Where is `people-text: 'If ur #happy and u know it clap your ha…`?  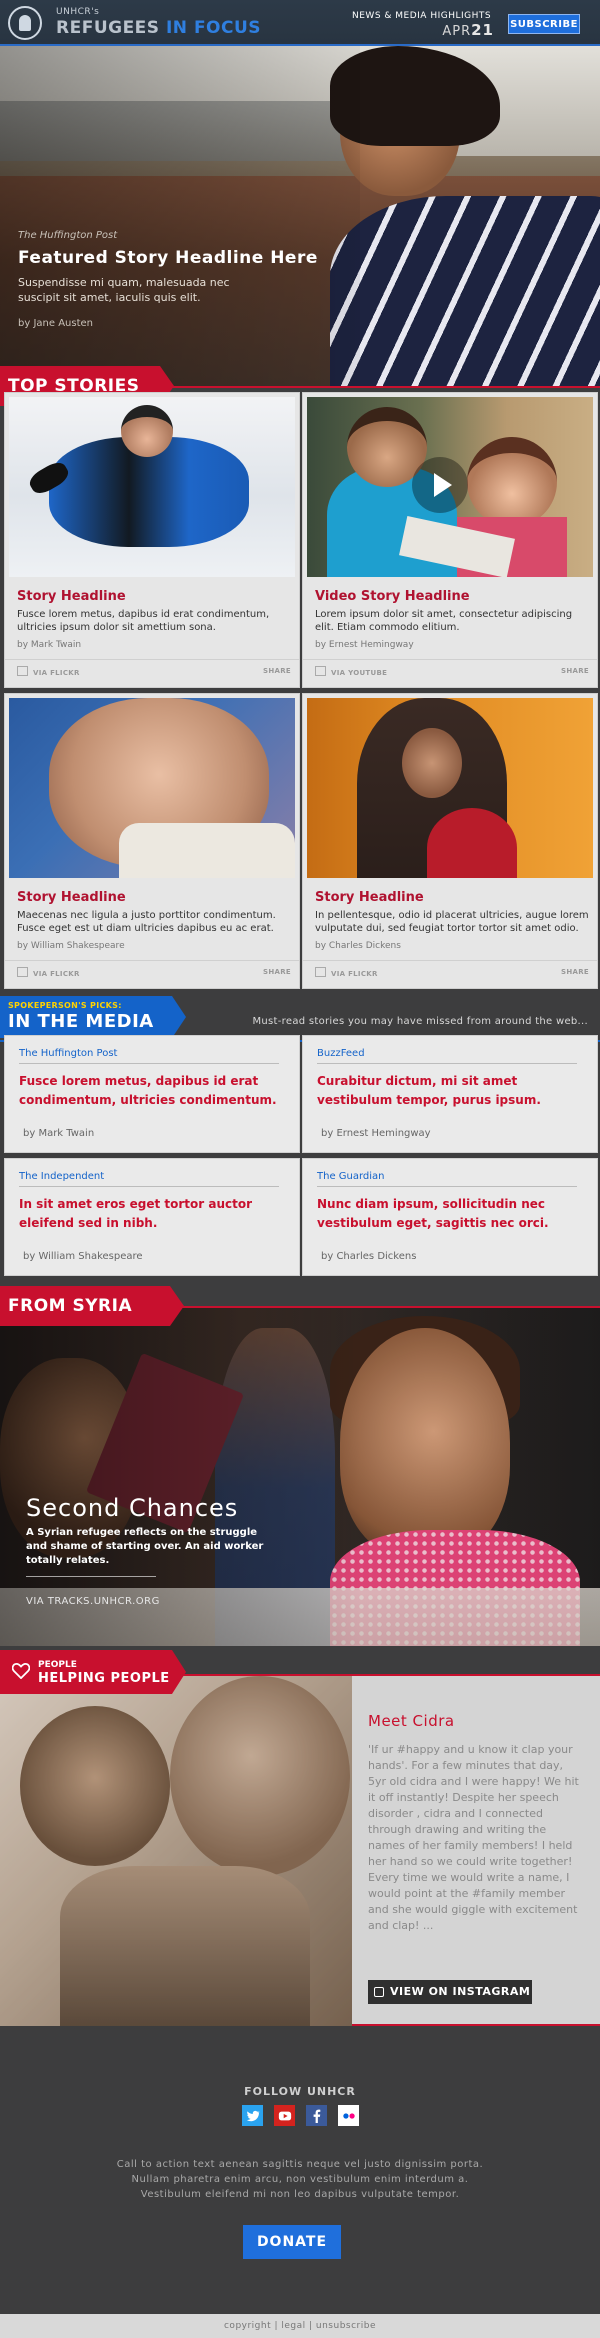 people-text: 'If ur #happy and u know it clap your ha… is located at coordinates (473, 1837).